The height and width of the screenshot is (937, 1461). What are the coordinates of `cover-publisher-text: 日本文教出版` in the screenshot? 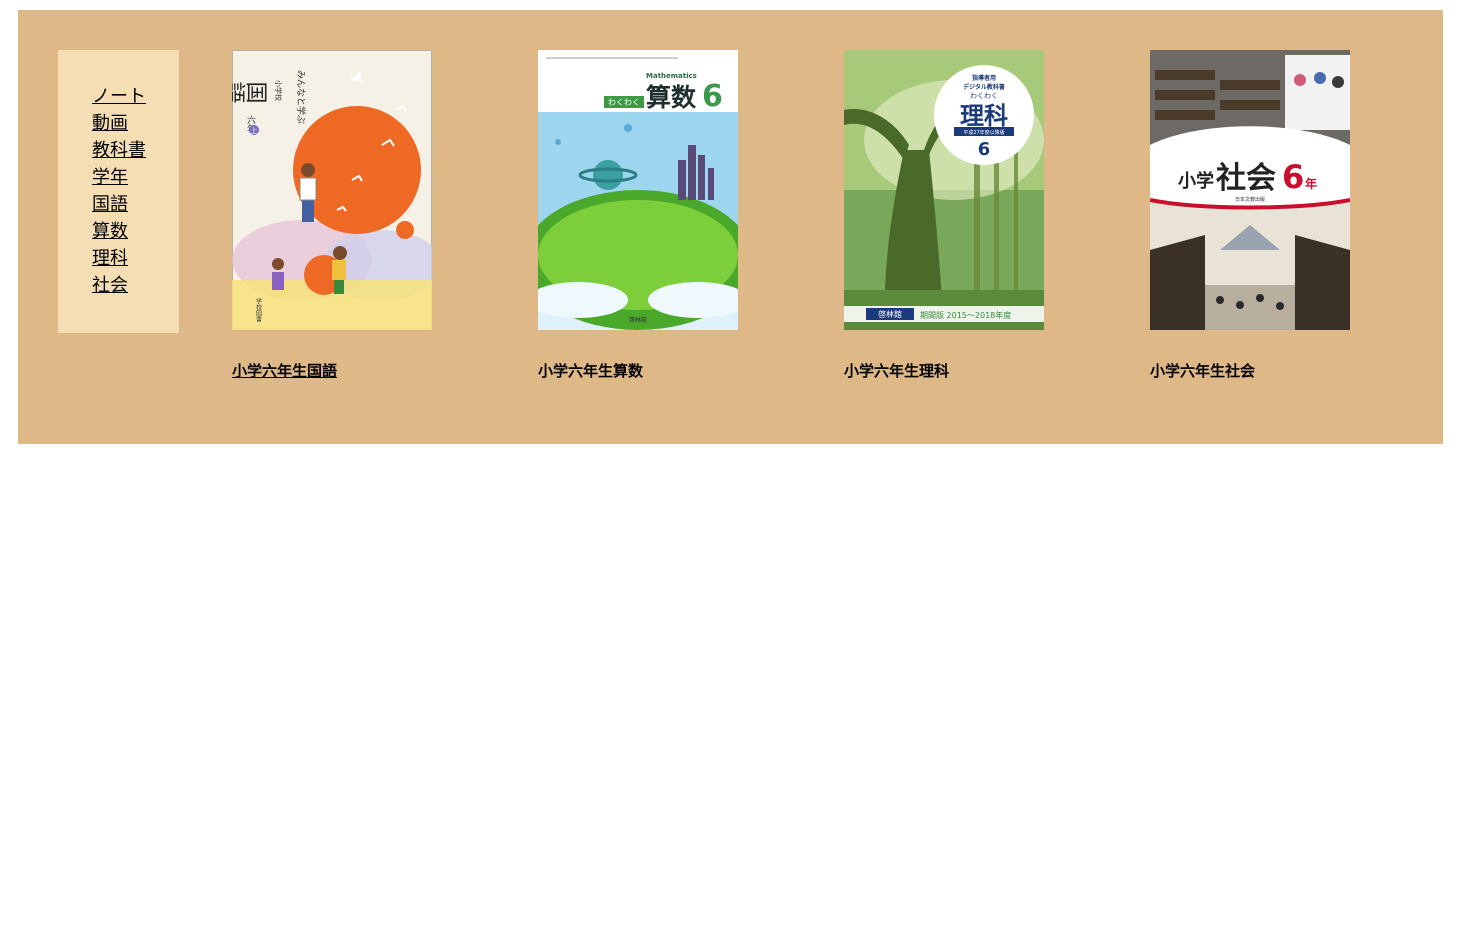 It's located at (1250, 199).